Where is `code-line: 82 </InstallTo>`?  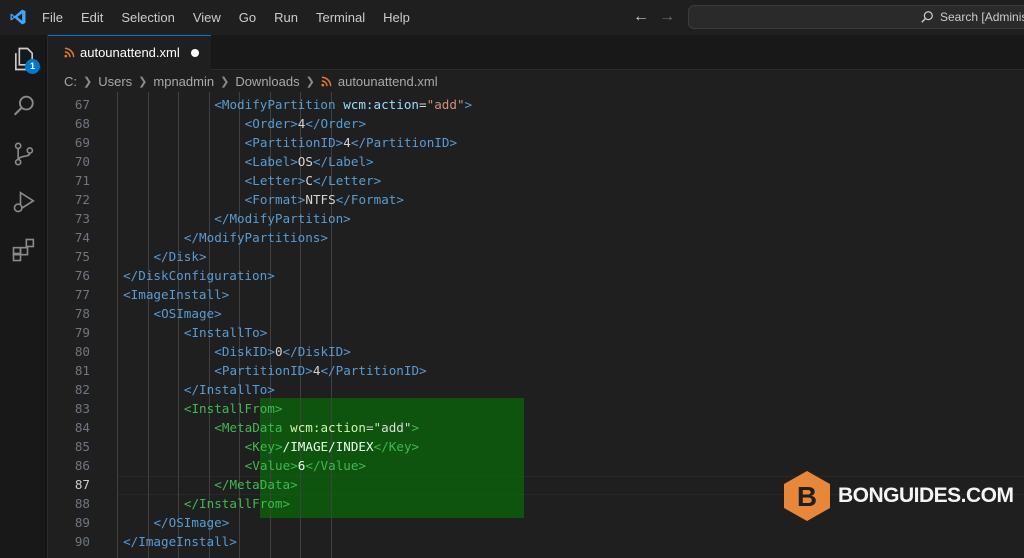
code-line: 82 </InstallTo> is located at coordinates (536, 389).